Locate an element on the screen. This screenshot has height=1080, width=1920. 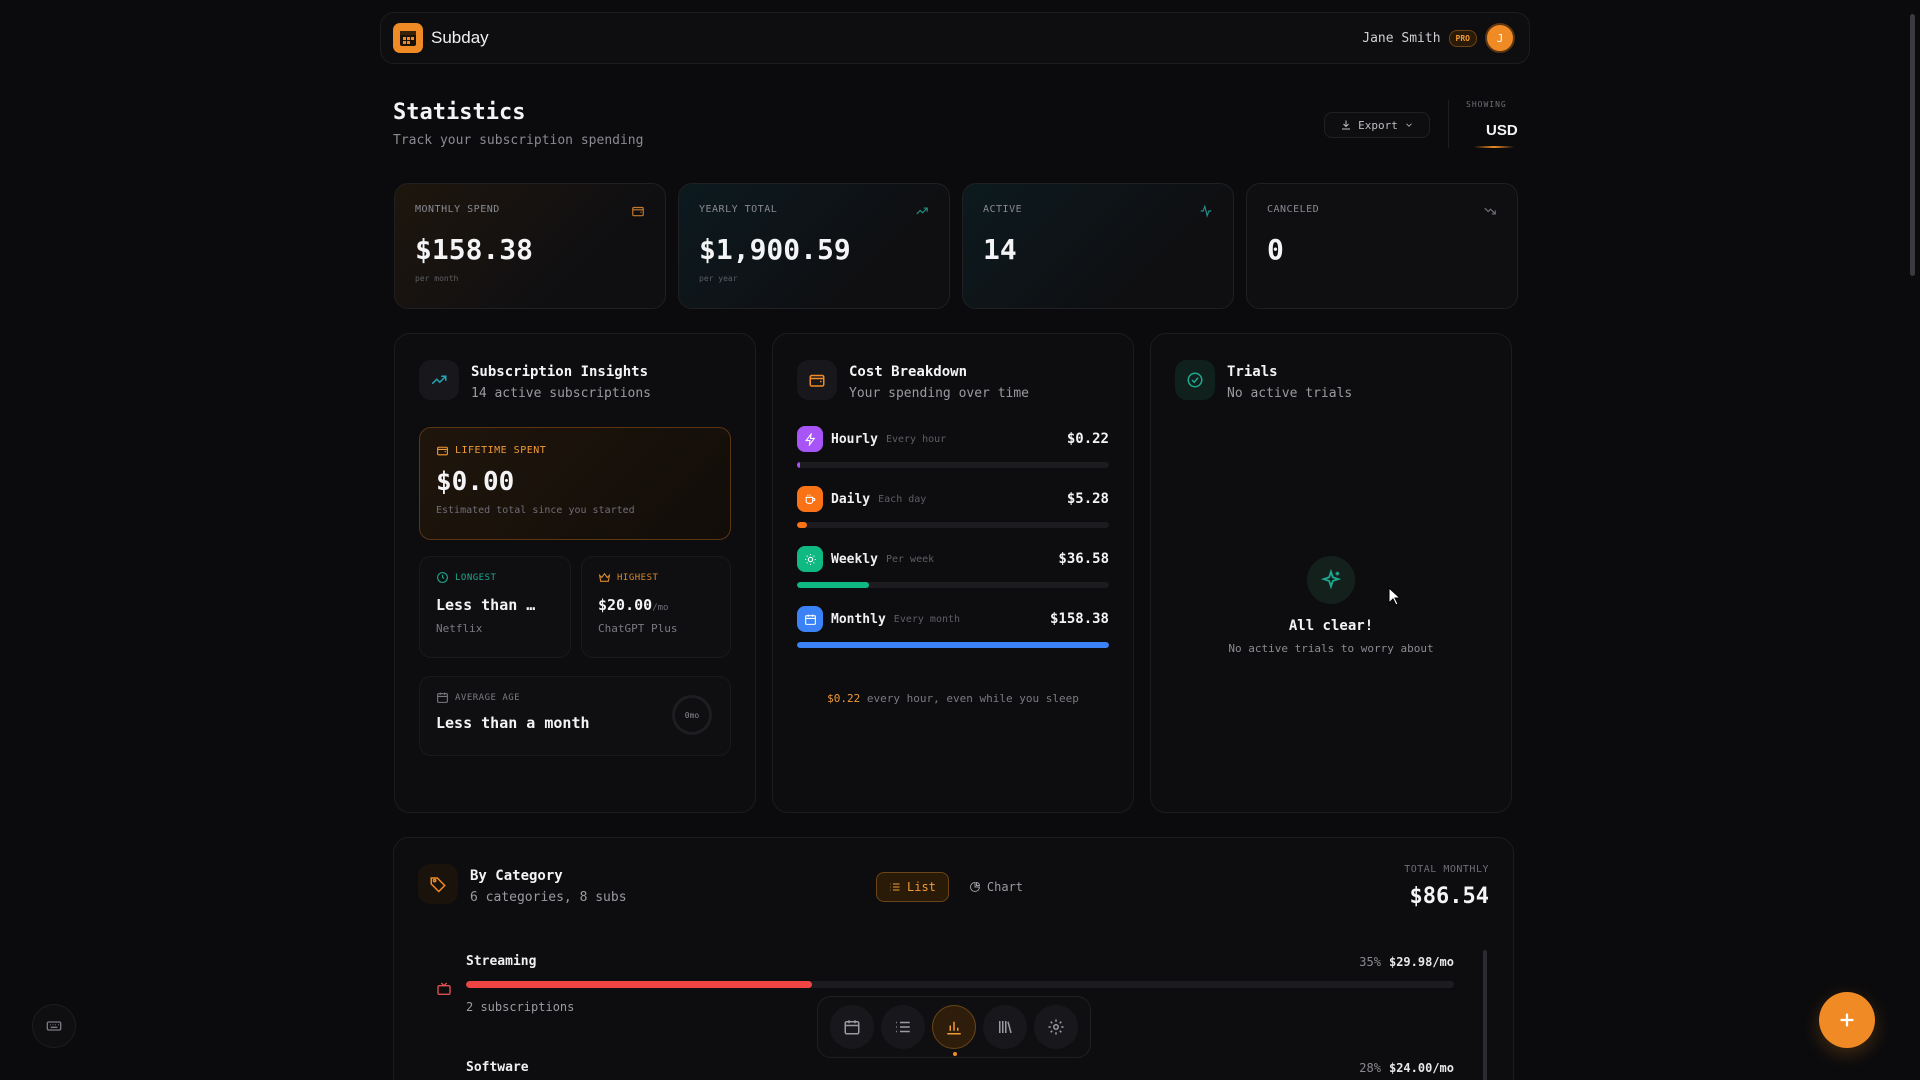
cost-hint: Per week is located at coordinates (910, 559).